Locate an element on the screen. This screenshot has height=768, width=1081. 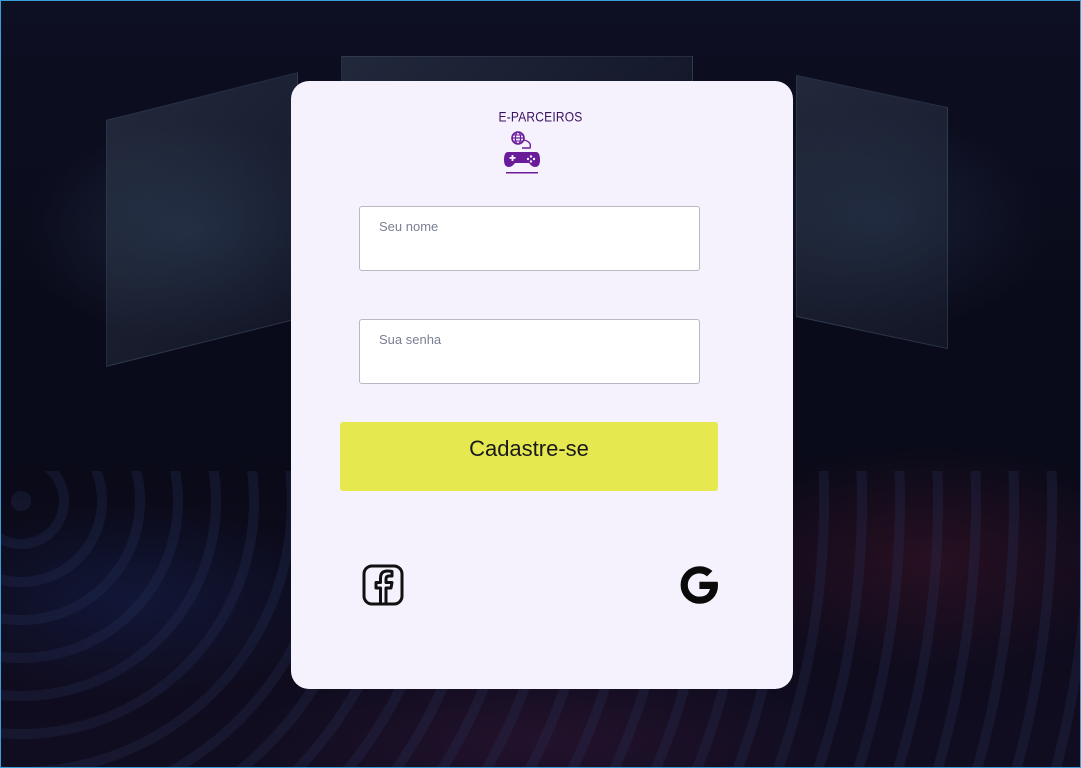
gamepad-globe-icon is located at coordinates (522, 152).